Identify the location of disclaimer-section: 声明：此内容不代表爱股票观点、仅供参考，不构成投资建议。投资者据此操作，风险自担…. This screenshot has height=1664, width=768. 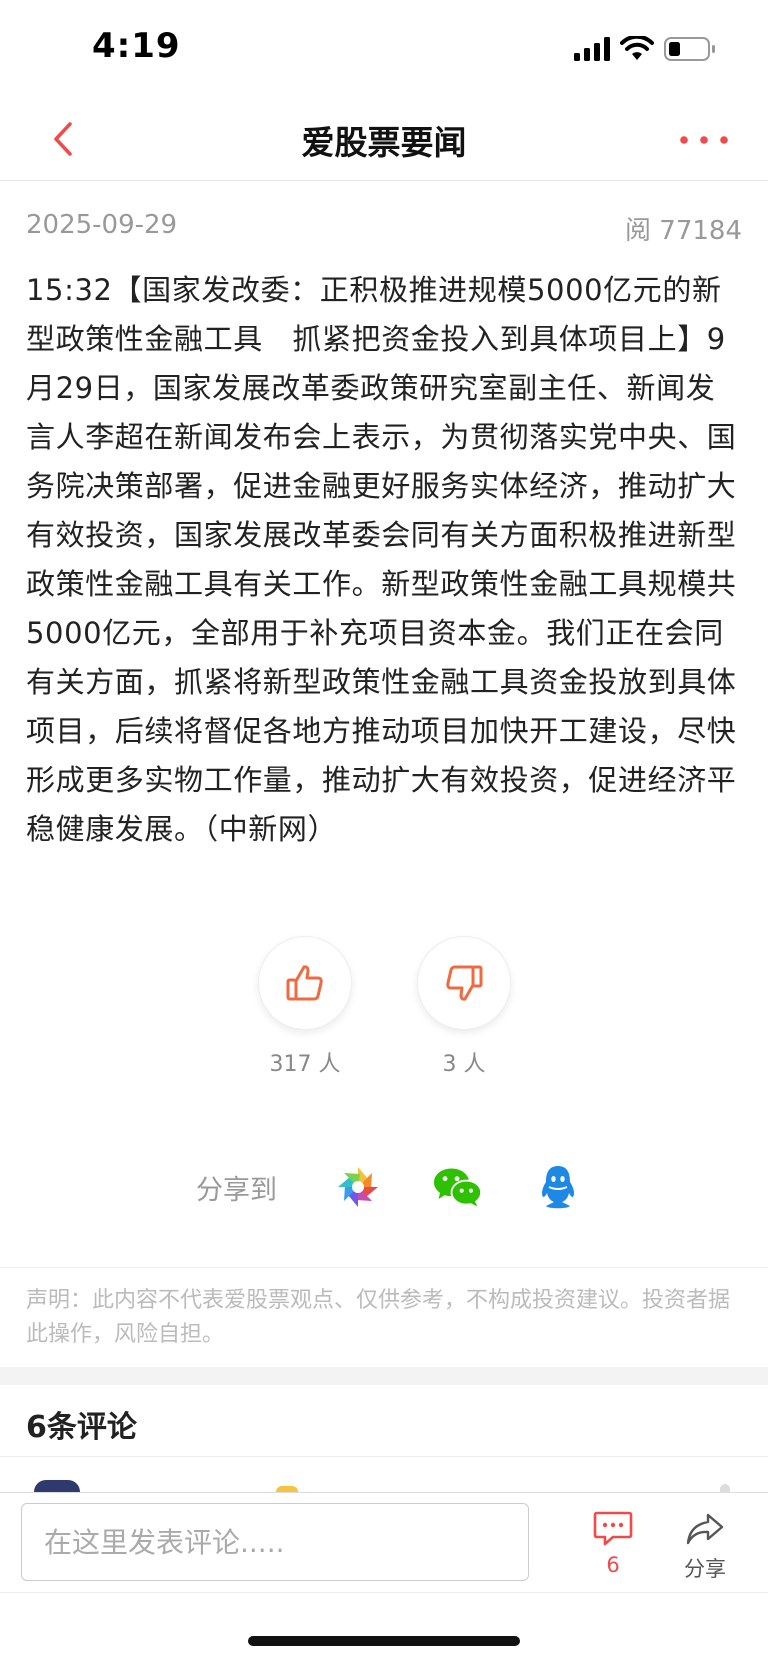
(384, 1317).